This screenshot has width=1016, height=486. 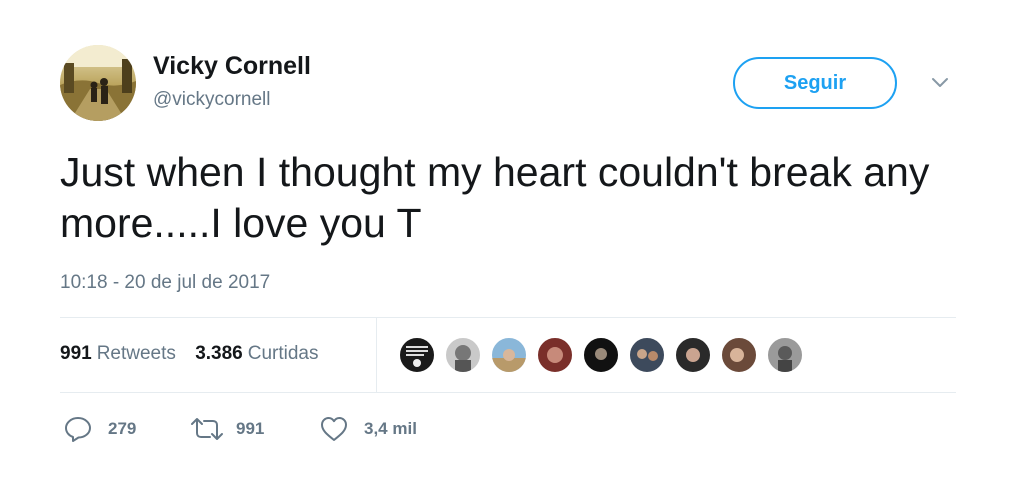 What do you see at coordinates (165, 283) in the screenshot?
I see `tweet-timestamp: 10:18 - 20 de jul de 2017` at bounding box center [165, 283].